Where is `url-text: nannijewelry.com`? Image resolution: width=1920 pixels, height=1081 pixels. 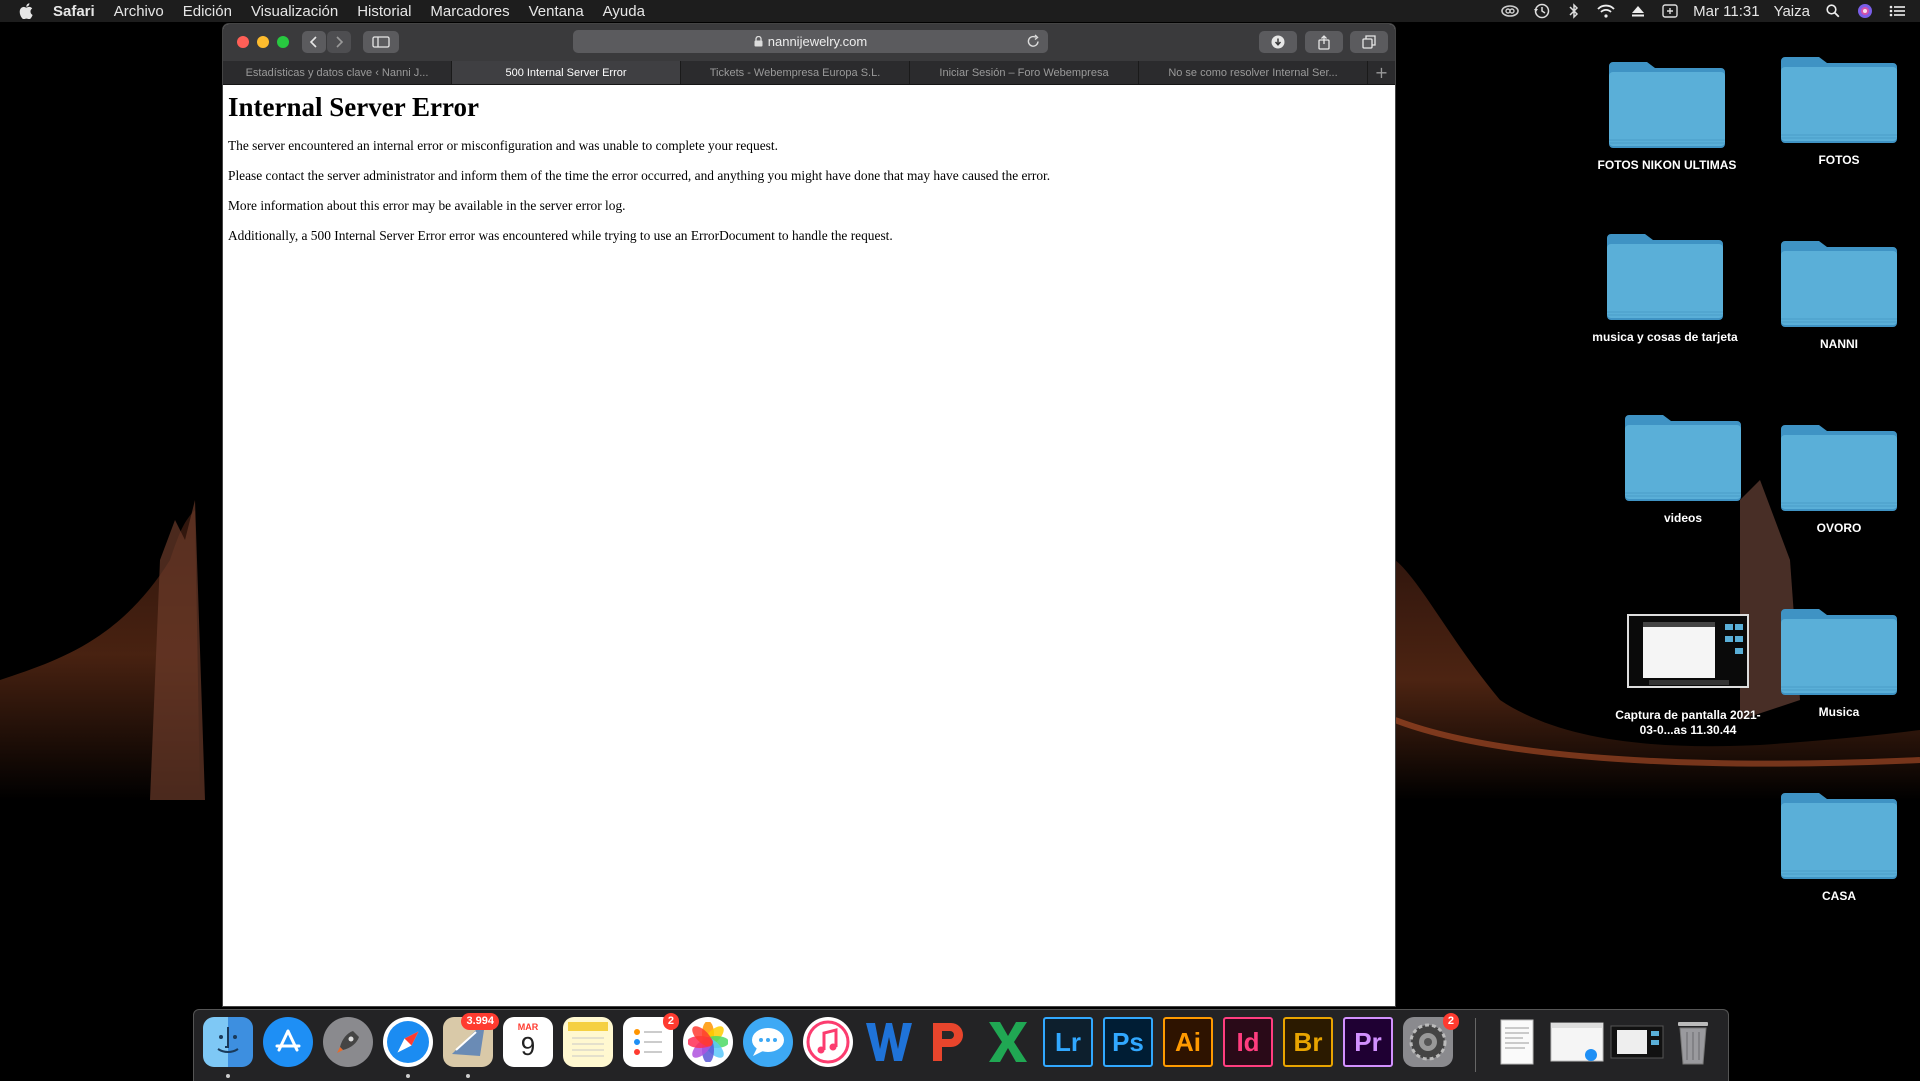 url-text: nannijewelry.com is located at coordinates (817, 41).